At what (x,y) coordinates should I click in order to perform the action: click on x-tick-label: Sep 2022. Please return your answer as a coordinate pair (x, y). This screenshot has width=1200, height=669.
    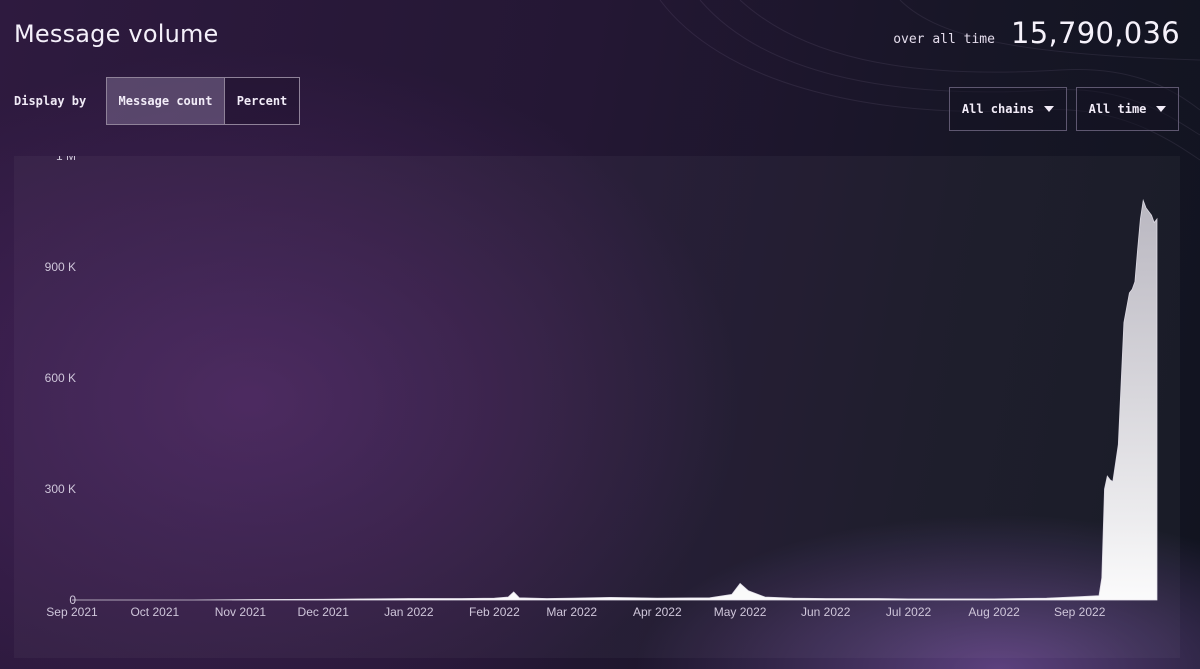
    Looking at the image, I should click on (1080, 612).